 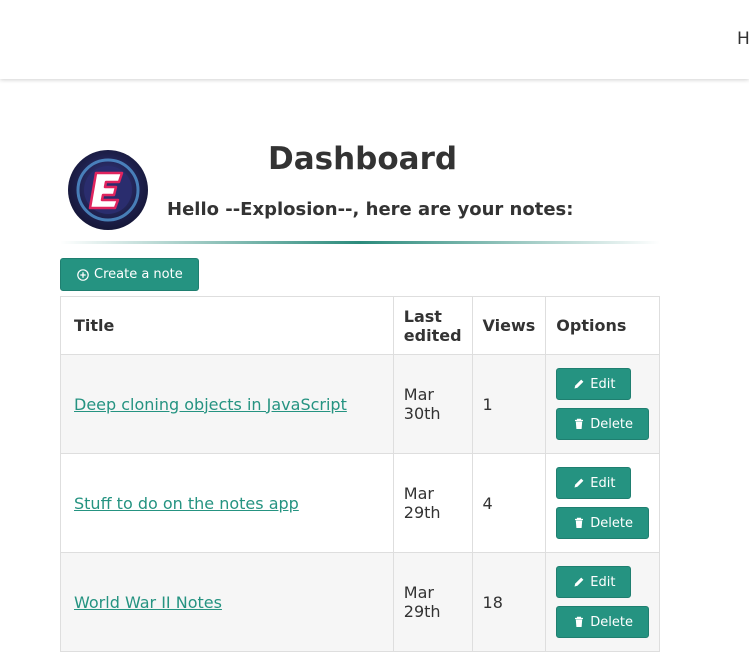 I want to click on avatar, so click(x=108, y=190).